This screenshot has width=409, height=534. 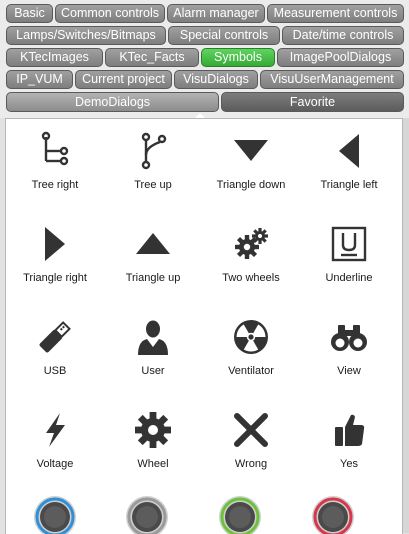 I want to click on knob-red-icon, so click(x=333, y=514).